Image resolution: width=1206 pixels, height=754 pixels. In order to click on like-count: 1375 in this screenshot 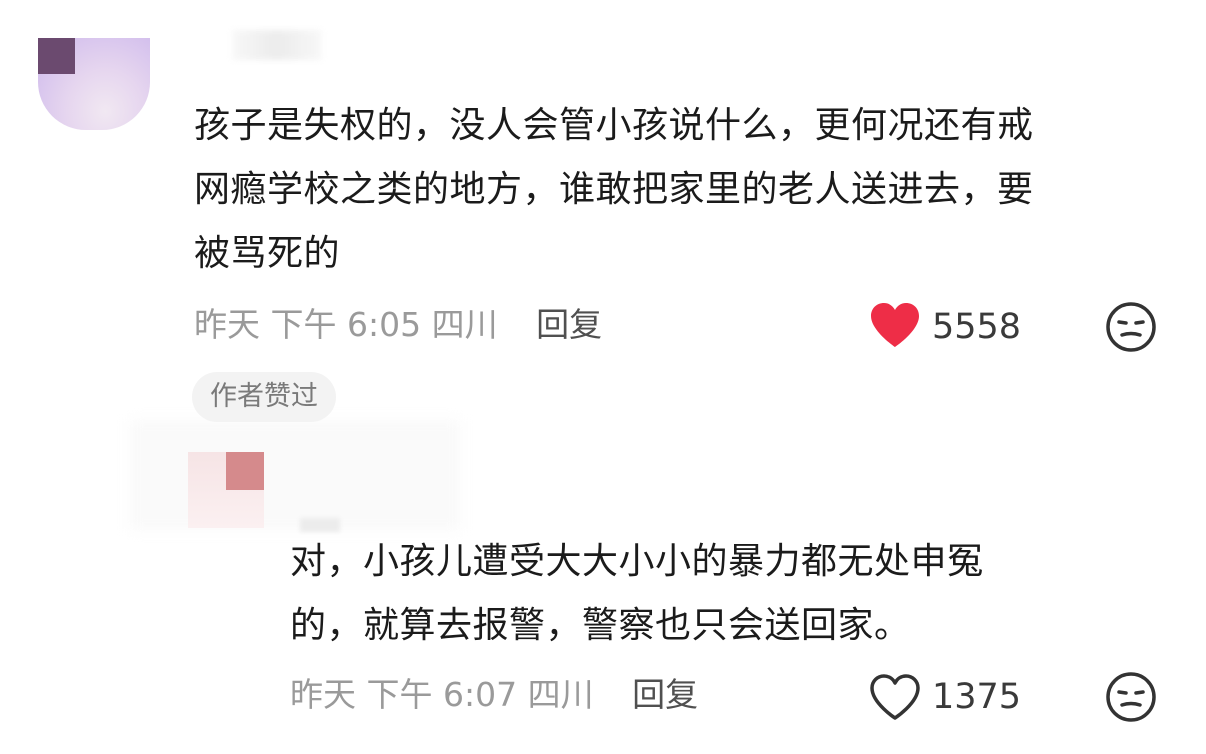, I will do `click(977, 697)`.